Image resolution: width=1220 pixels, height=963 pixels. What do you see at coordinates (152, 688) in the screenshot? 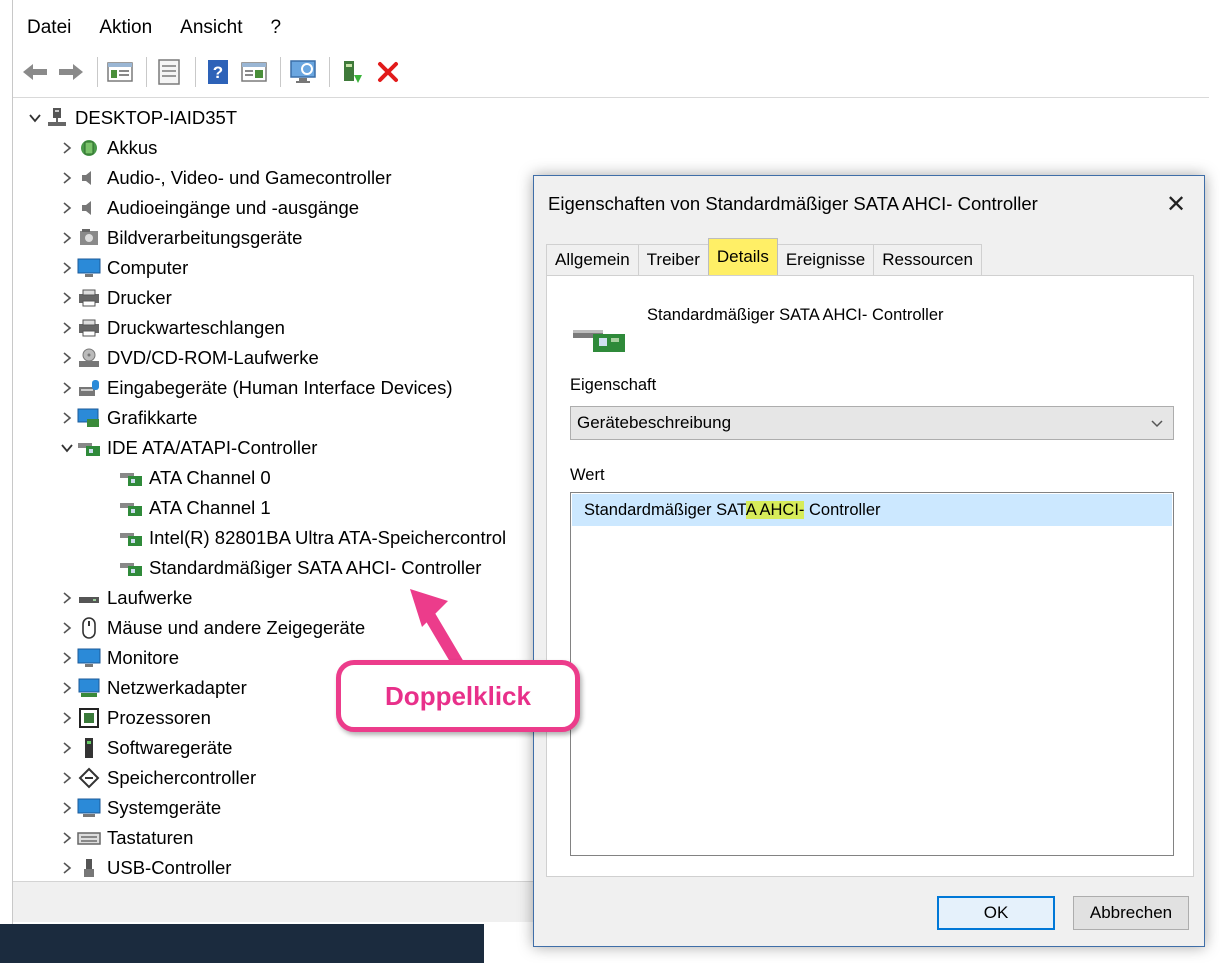
I see `tree-item-netzwerkadapter: Netzwerkadapter` at bounding box center [152, 688].